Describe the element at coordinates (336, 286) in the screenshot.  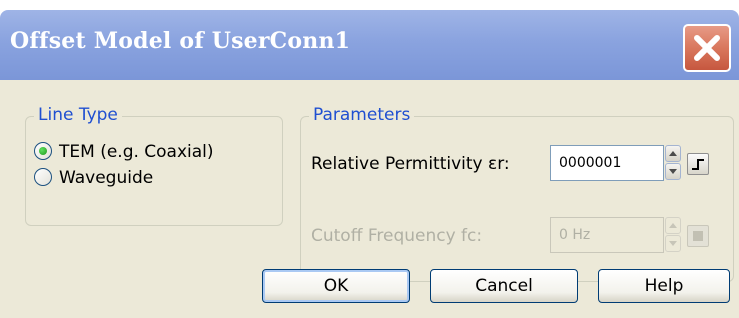
I see `ok-button: OK` at that location.